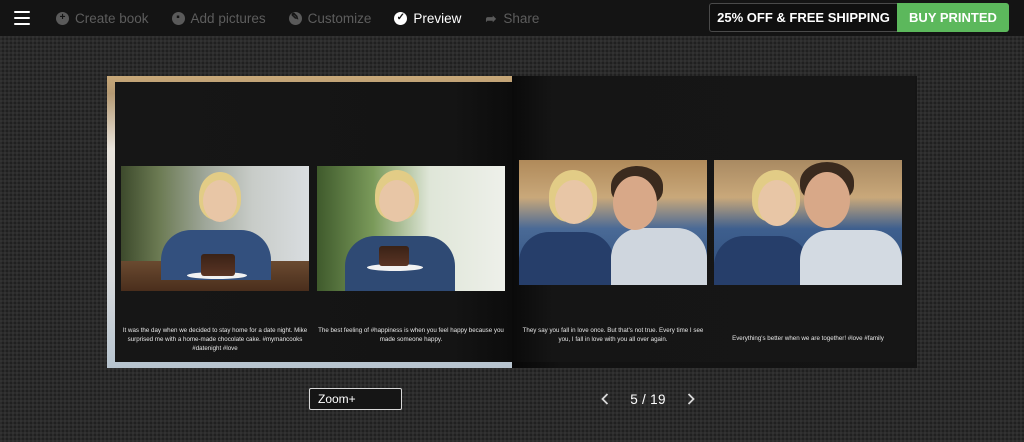 The width and height of the screenshot is (1024, 442). I want to click on step-label: Share, so click(521, 18).